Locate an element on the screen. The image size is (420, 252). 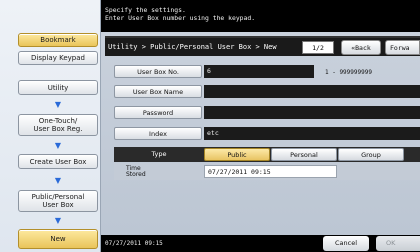
breadcrumb: Utility > Public/Personal User Box > New is located at coordinates (192, 47).